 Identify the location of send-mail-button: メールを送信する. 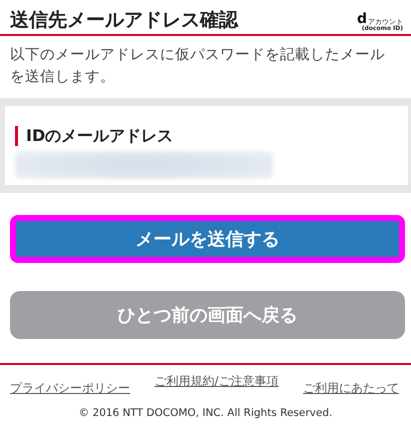
(207, 239).